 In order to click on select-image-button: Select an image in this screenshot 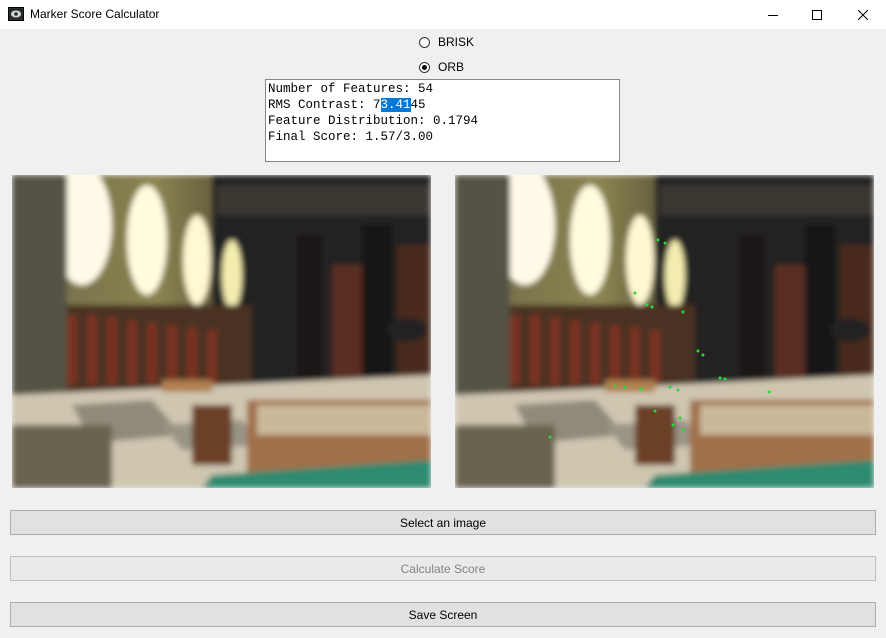, I will do `click(443, 522)`.